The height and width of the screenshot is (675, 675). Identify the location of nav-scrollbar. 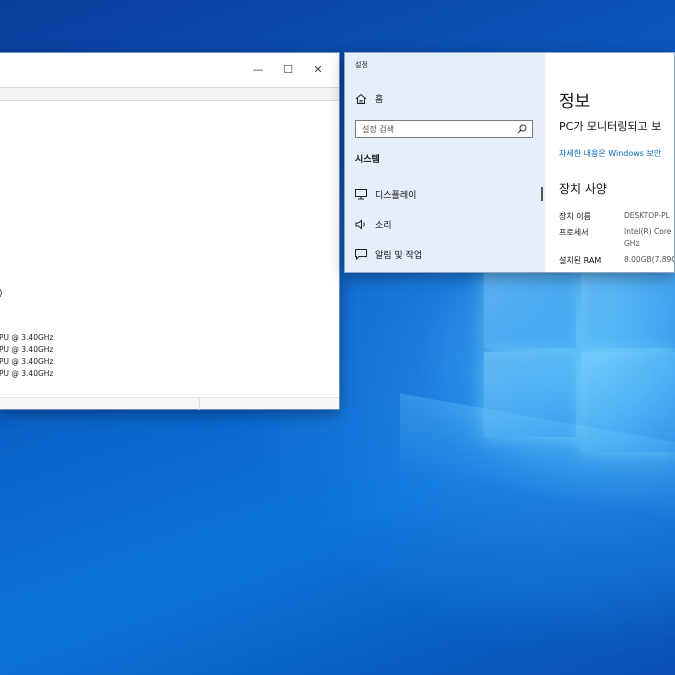
(542, 194).